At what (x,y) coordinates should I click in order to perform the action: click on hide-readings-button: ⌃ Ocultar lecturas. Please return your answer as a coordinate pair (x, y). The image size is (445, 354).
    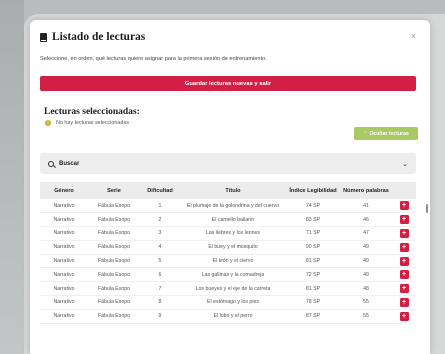
    Looking at the image, I should click on (386, 133).